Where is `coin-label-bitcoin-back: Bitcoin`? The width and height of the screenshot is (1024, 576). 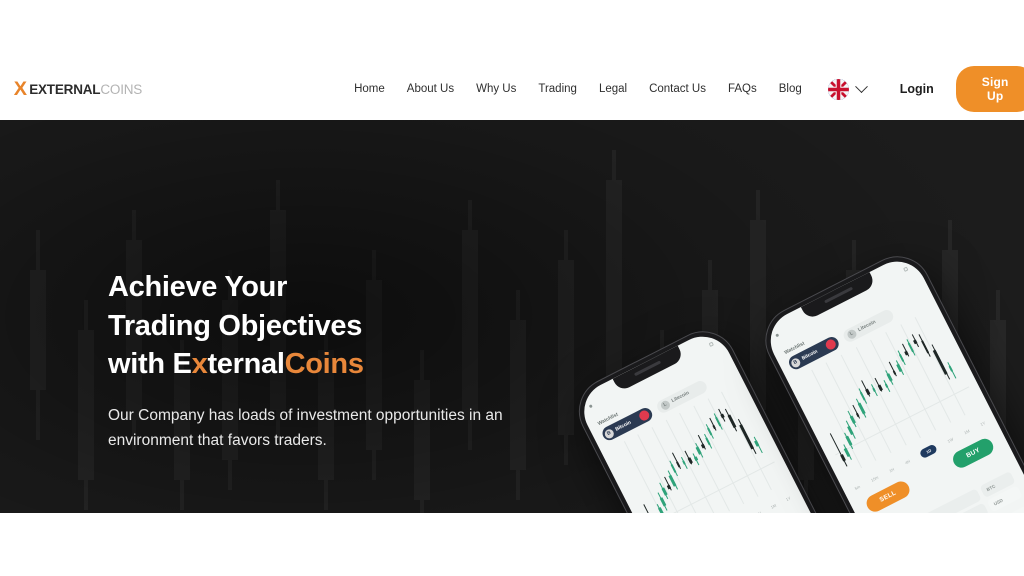
coin-label-bitcoin-back: Bitcoin is located at coordinates (623, 426).